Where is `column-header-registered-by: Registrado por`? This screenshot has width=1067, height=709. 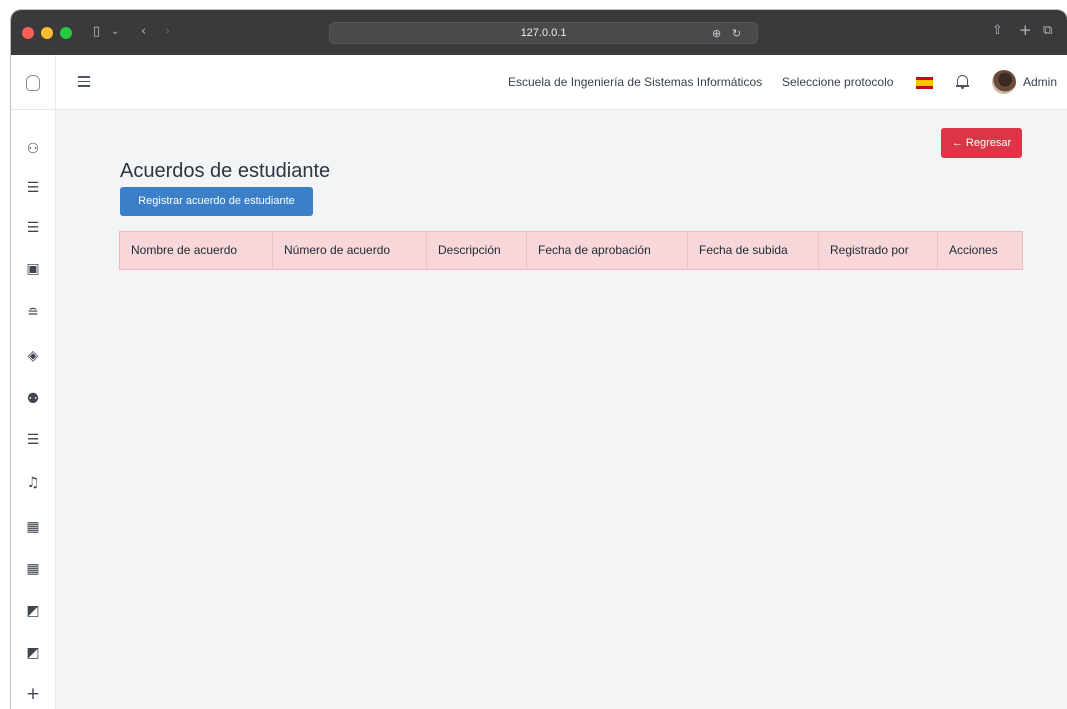 column-header-registered-by: Registrado por is located at coordinates (878, 250).